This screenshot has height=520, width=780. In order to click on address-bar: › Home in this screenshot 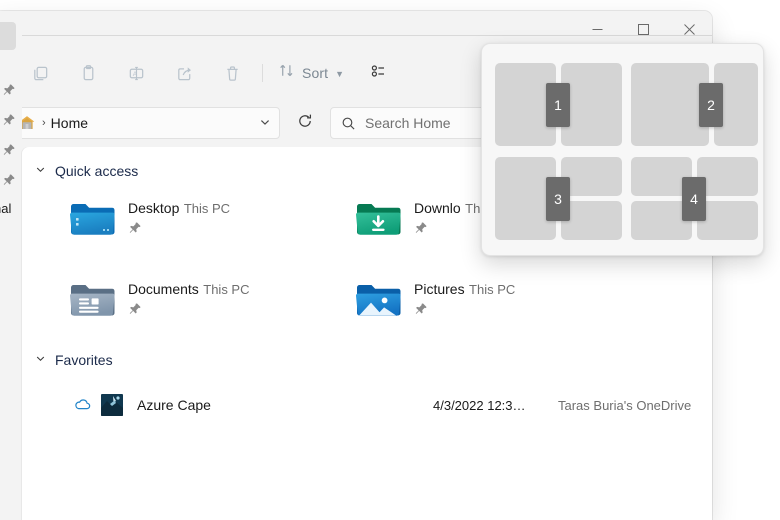, I will do `click(144, 123)`.